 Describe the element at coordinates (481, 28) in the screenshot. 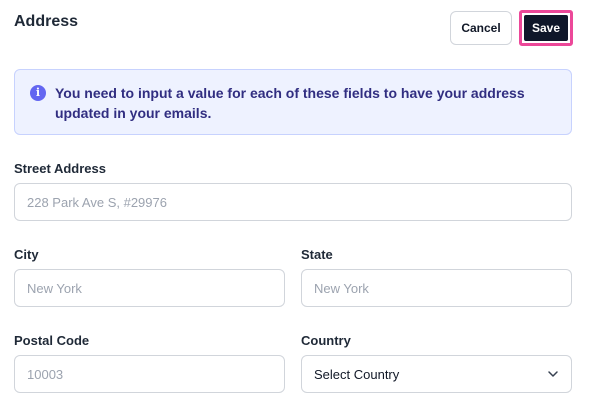

I see `cancel-button: Cancel` at that location.